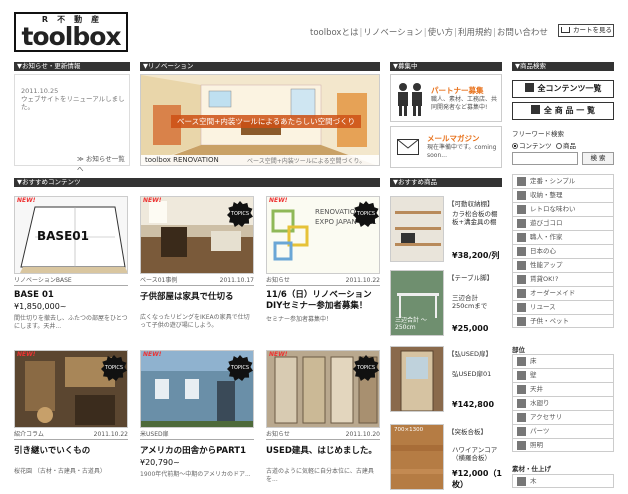 This screenshot has width=628, height=494. What do you see at coordinates (563, 66) in the screenshot?
I see `product-search-header: ▼商品検索` at bounding box center [563, 66].